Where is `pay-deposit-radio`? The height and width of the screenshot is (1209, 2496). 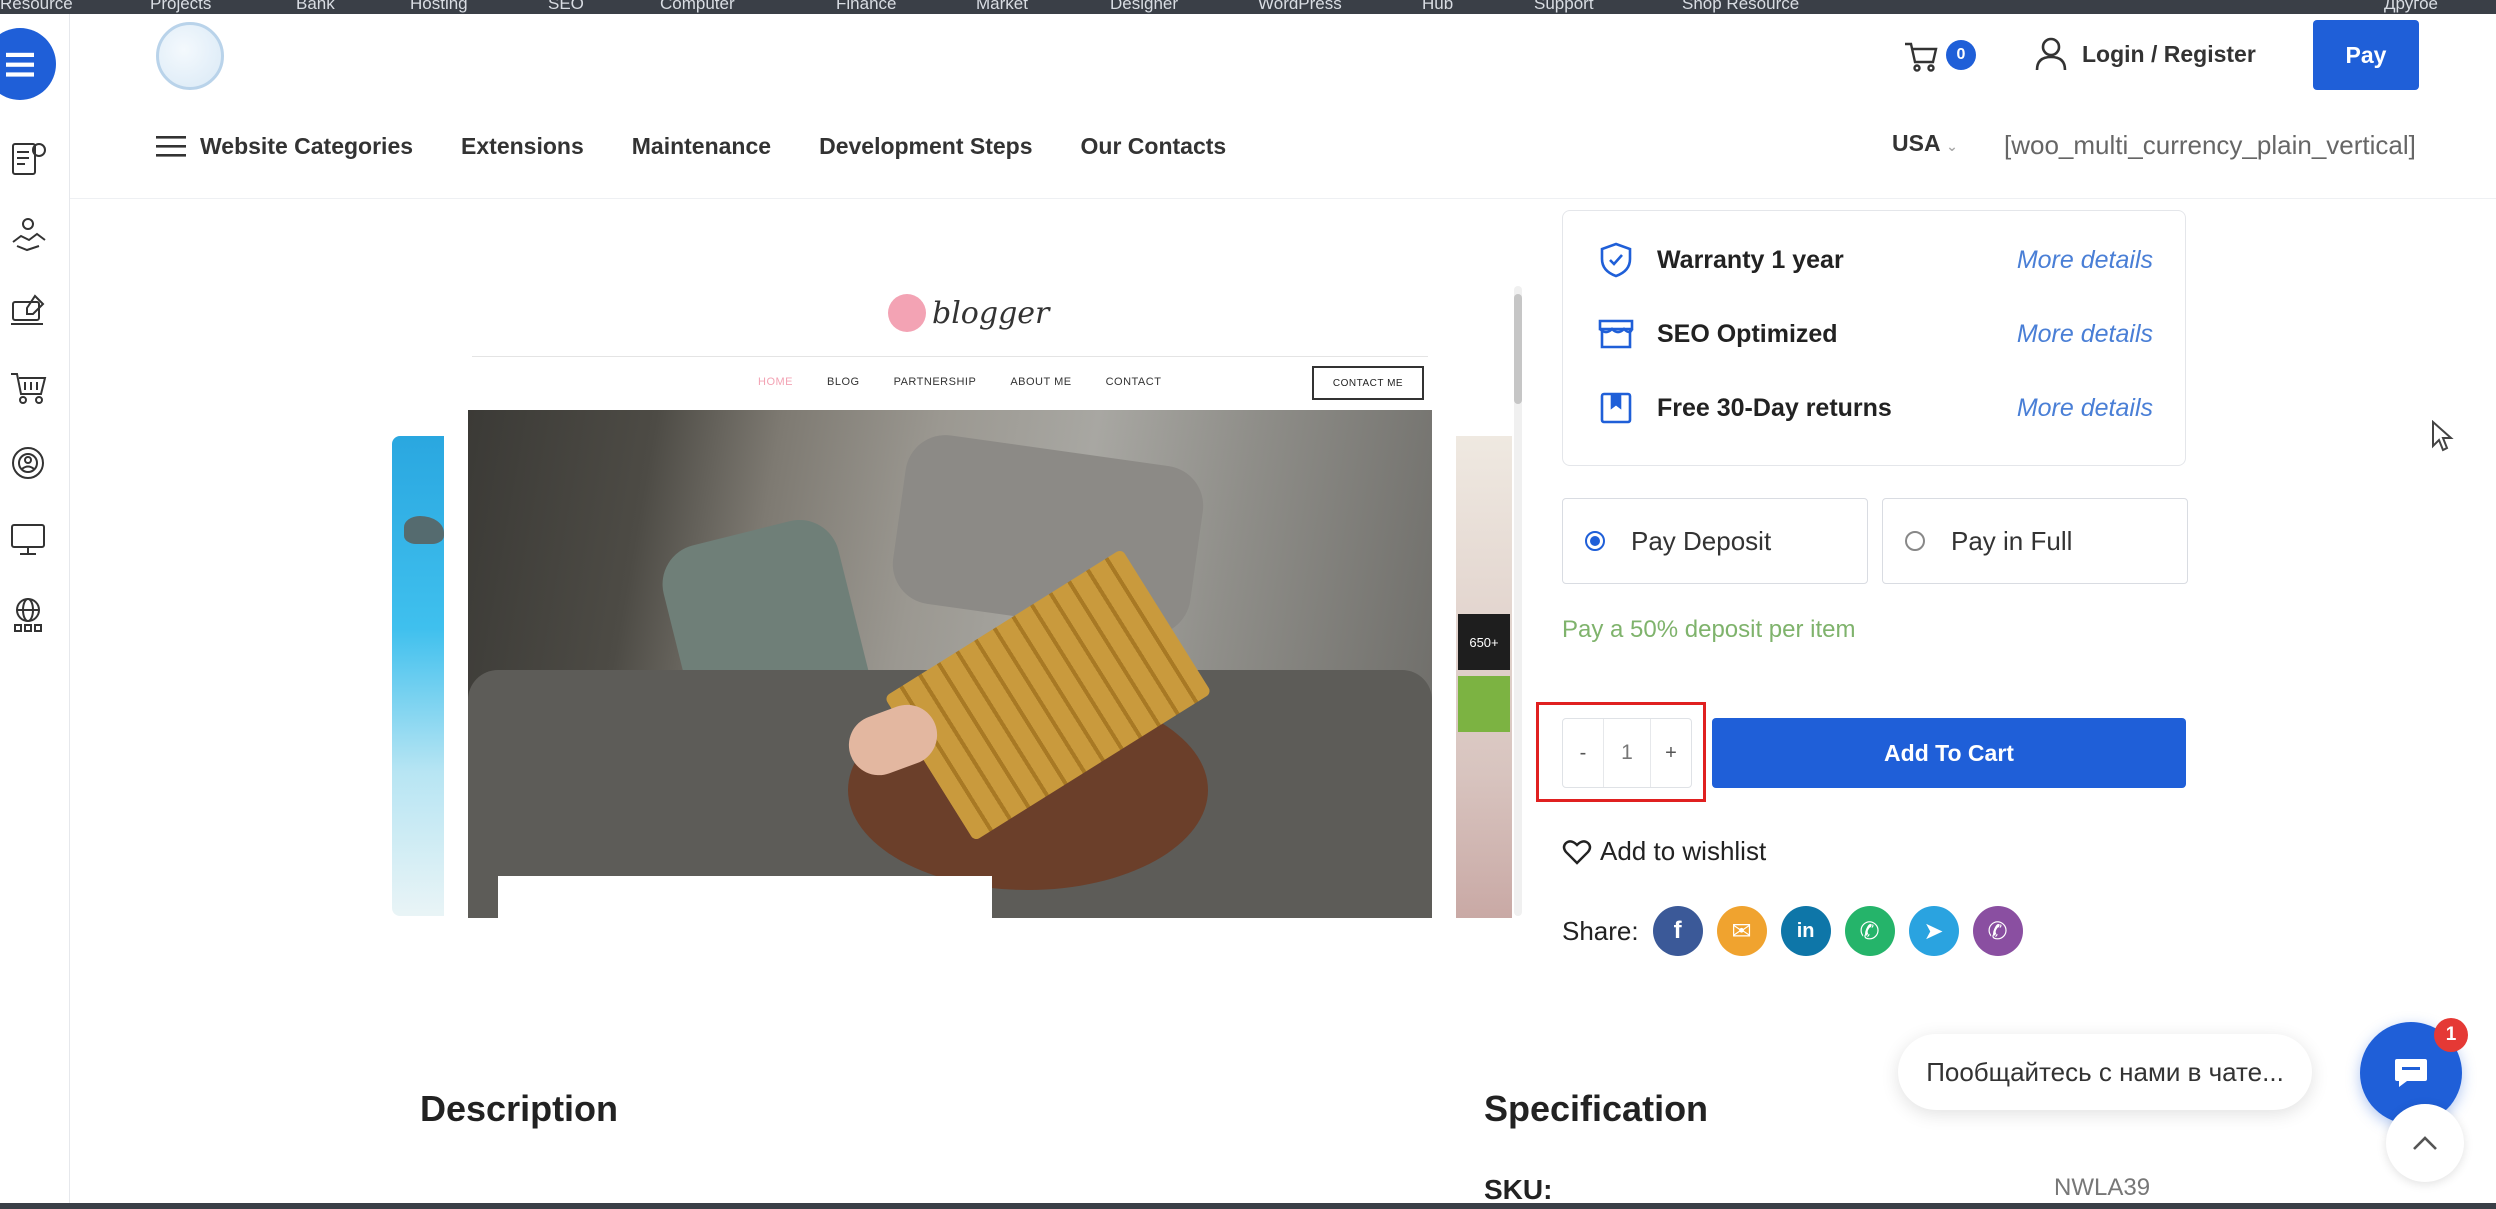 pay-deposit-radio is located at coordinates (1595, 541).